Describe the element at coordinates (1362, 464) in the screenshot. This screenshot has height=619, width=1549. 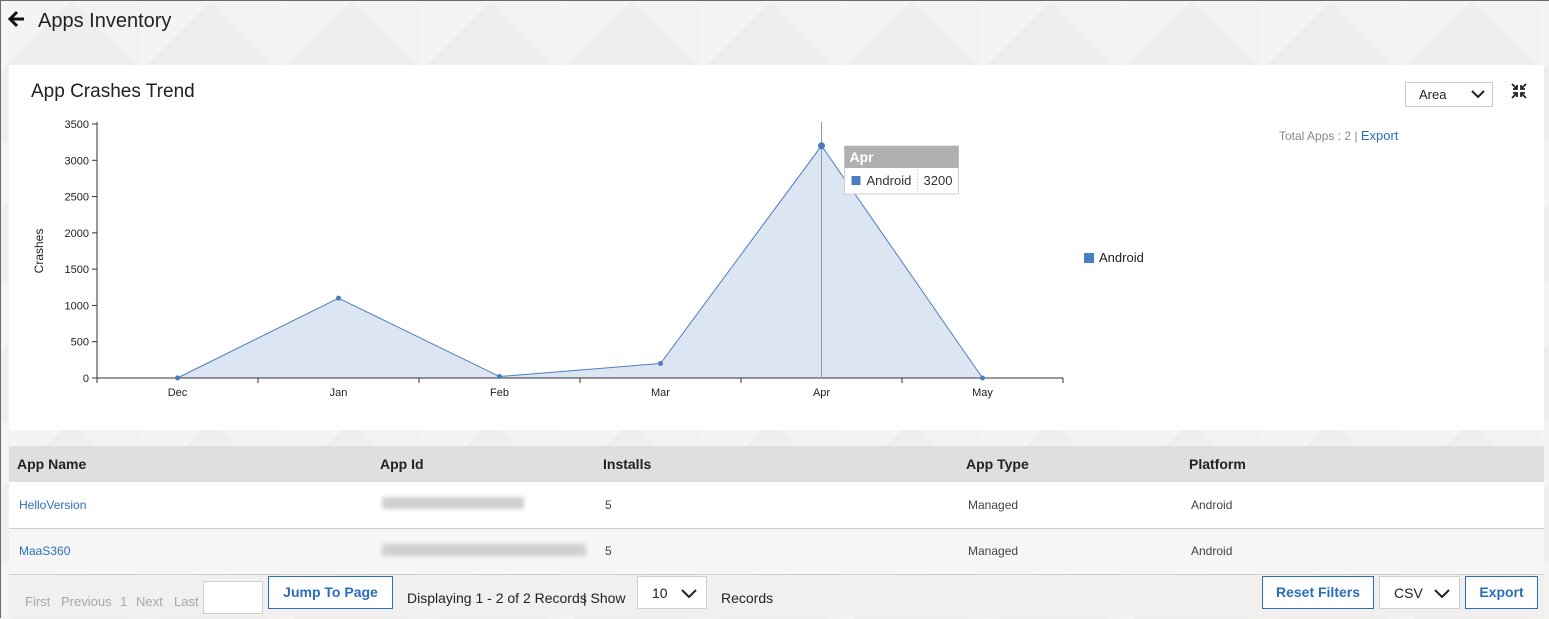
I see `column-header-platform: Platform` at that location.